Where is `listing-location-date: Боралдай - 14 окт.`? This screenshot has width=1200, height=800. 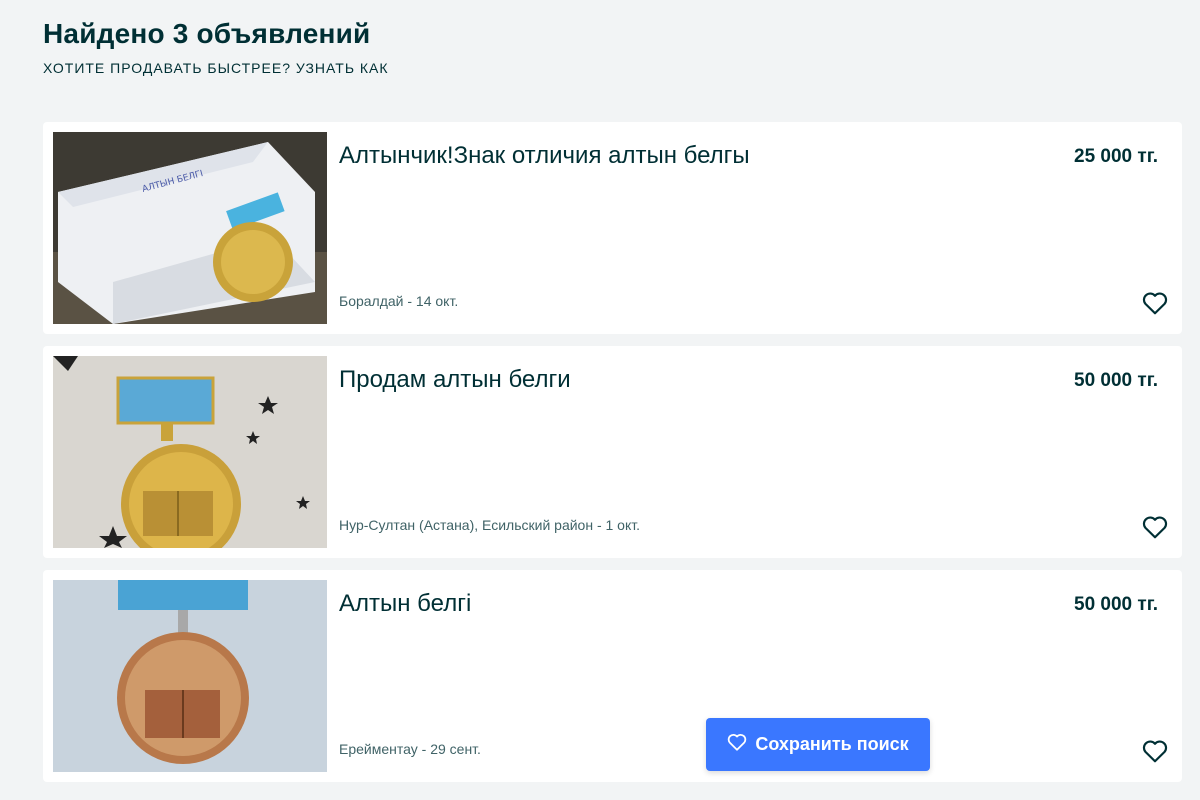
listing-location-date: Боралдай - 14 окт. is located at coordinates (399, 301).